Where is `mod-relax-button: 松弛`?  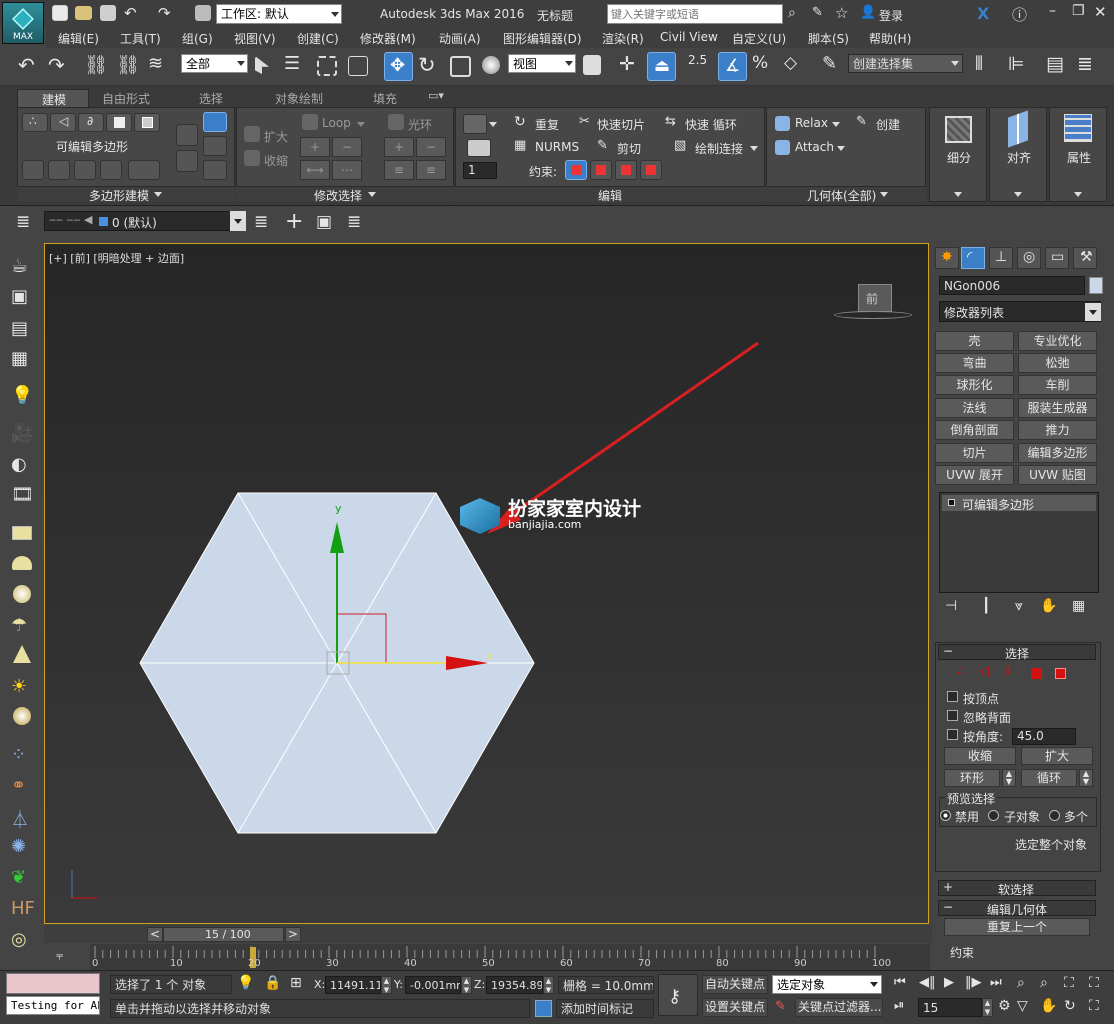
mod-relax-button: 松弛 is located at coordinates (1057, 363).